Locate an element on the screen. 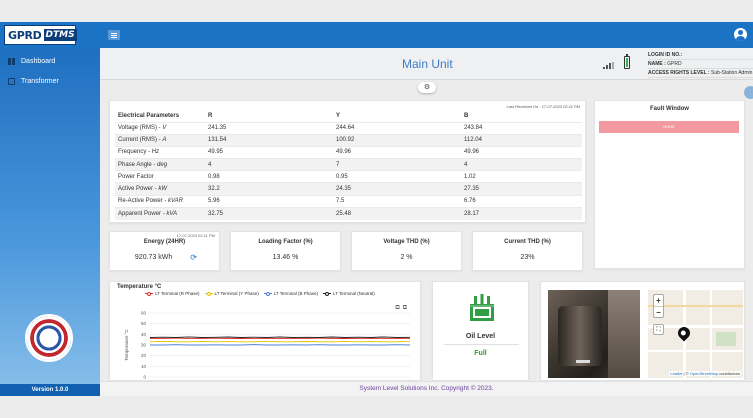 This screenshot has width=753, height=418. user-avatar-icon is located at coordinates (740, 34).